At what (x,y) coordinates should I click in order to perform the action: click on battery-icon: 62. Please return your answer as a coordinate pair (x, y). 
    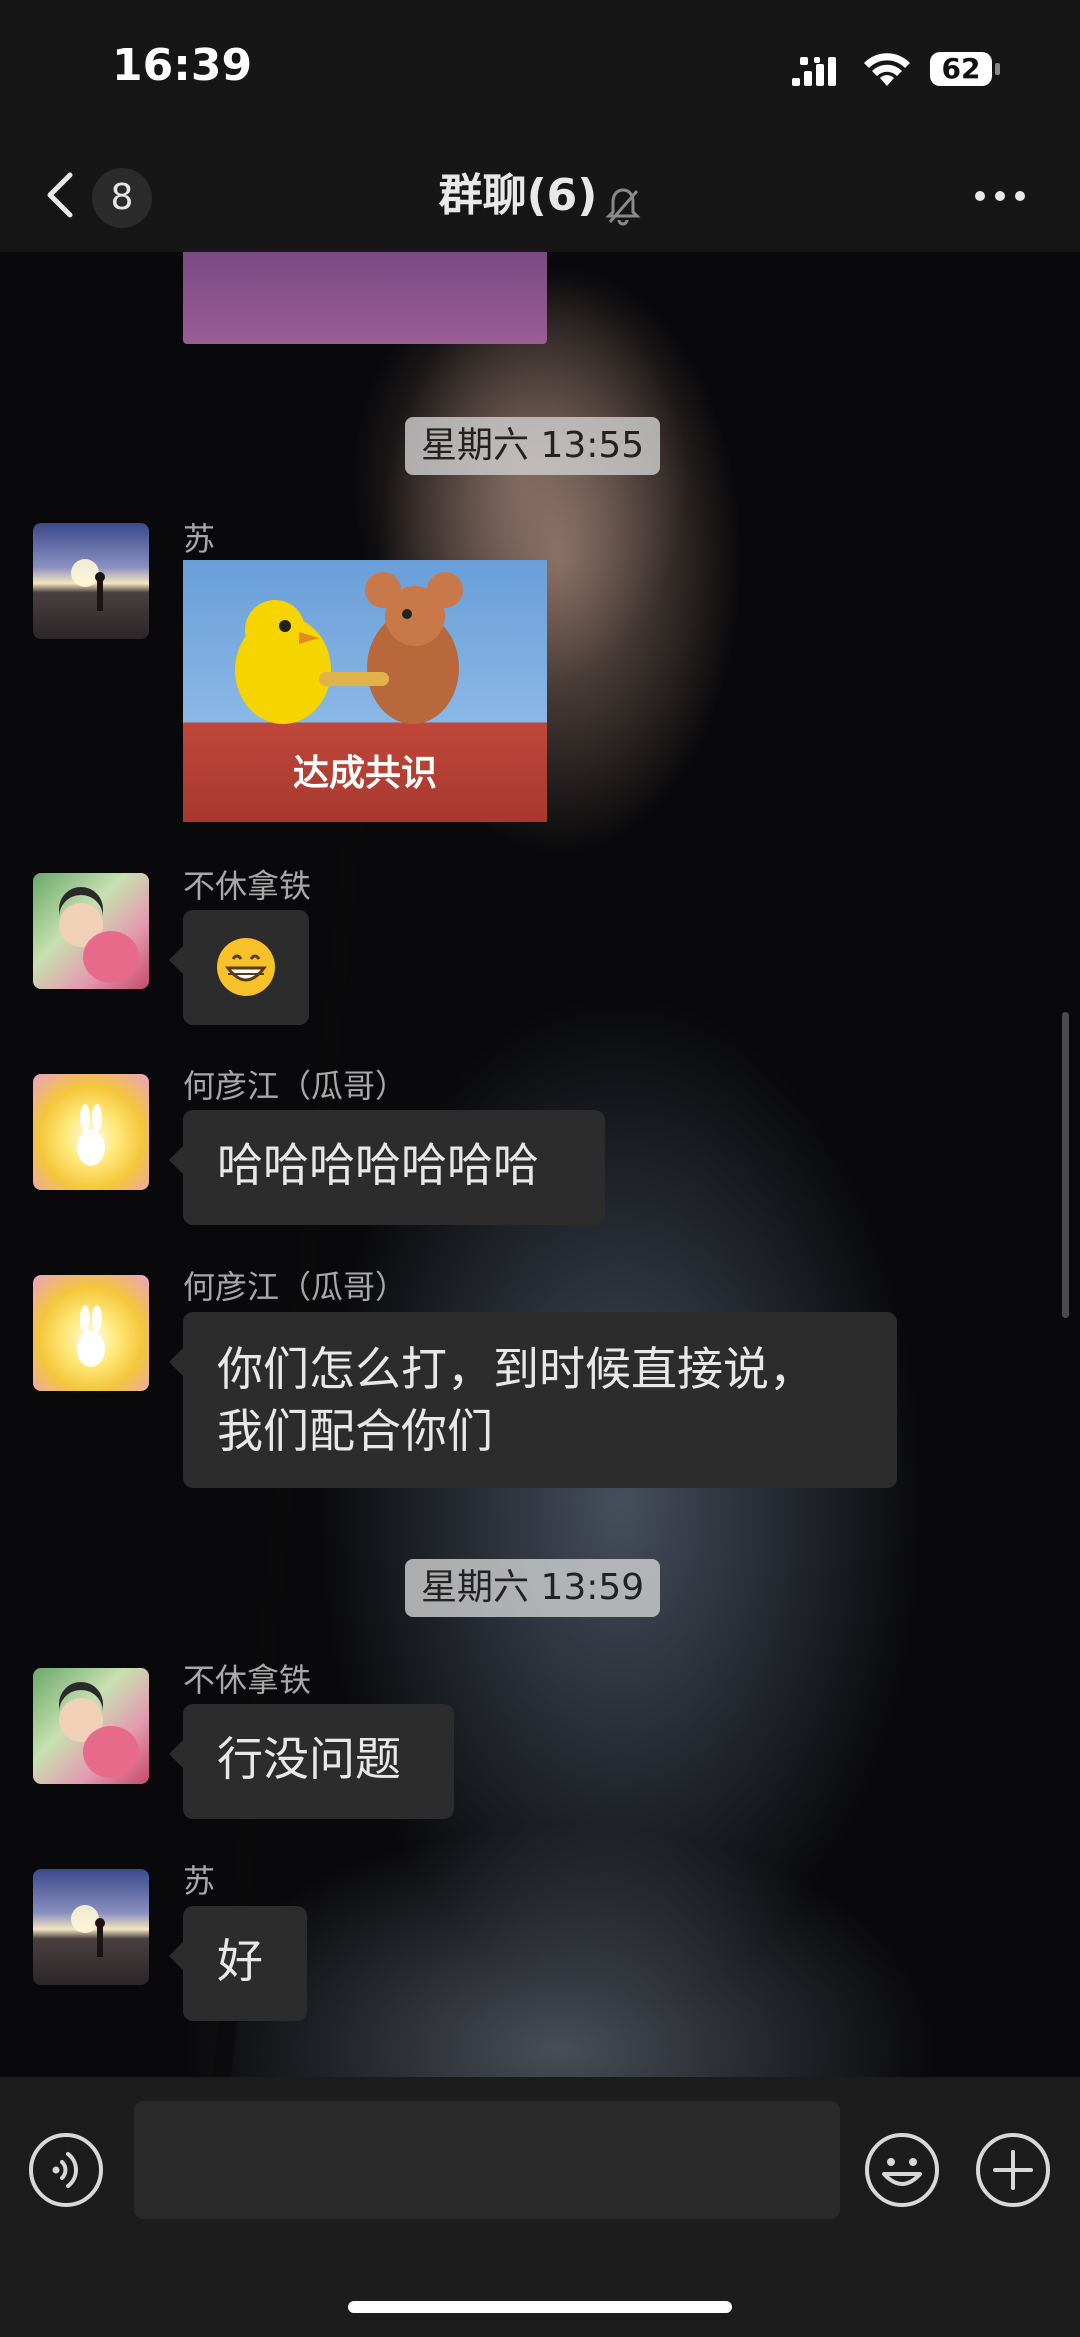
    Looking at the image, I should click on (966, 70).